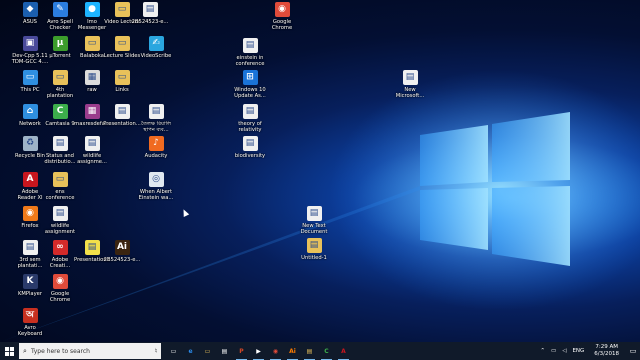  I want to click on file-explorer-icon: ▭, so click(207, 351).